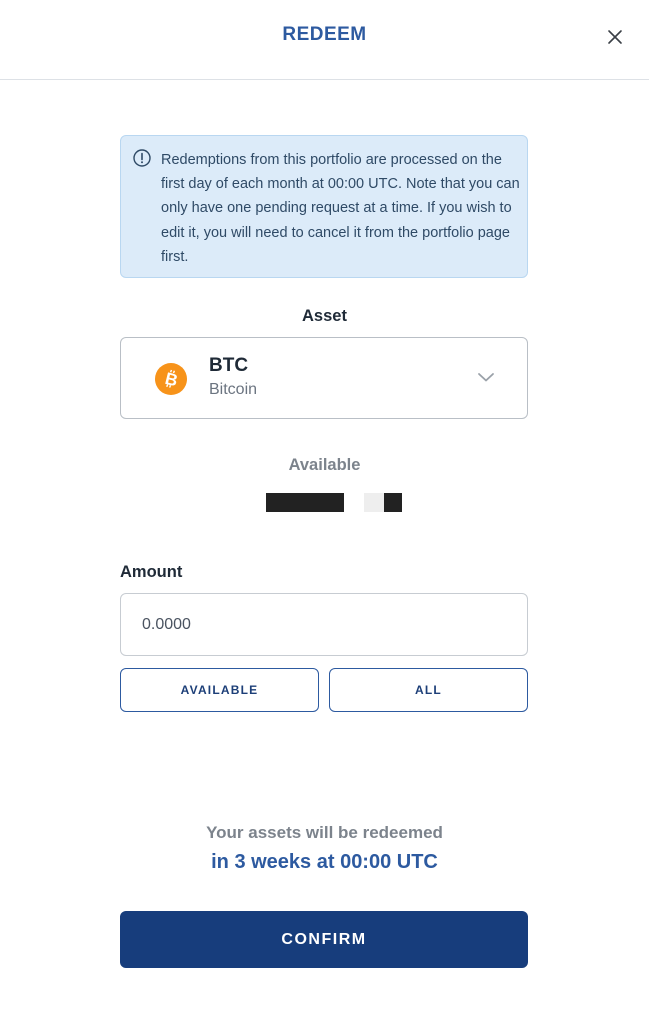 Image resolution: width=649 pixels, height=1024 pixels. I want to click on chevron-down-icon, so click(486, 377).